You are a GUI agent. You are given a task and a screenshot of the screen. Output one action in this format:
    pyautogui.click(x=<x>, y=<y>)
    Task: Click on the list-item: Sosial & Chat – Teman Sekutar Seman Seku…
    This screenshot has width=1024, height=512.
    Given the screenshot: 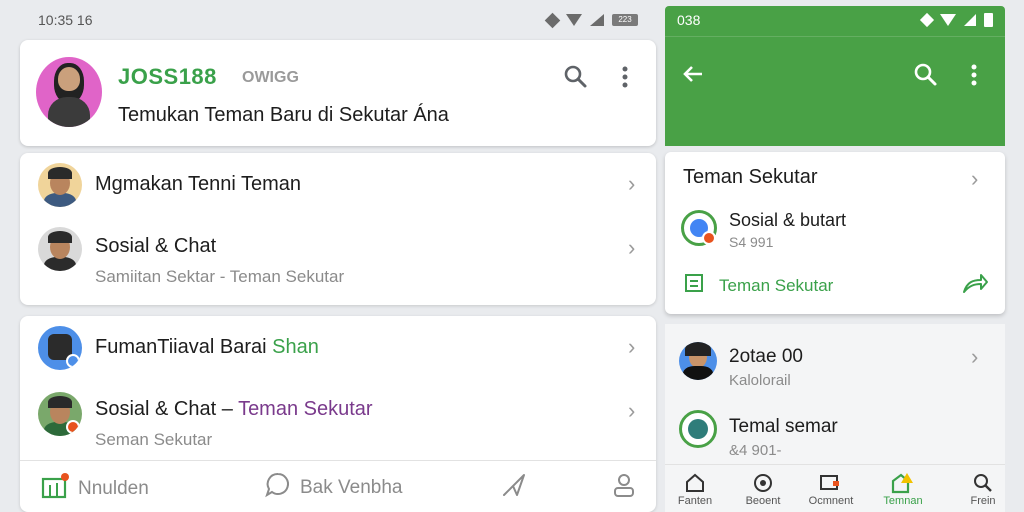 What is the action you would take?
    pyautogui.click(x=338, y=425)
    